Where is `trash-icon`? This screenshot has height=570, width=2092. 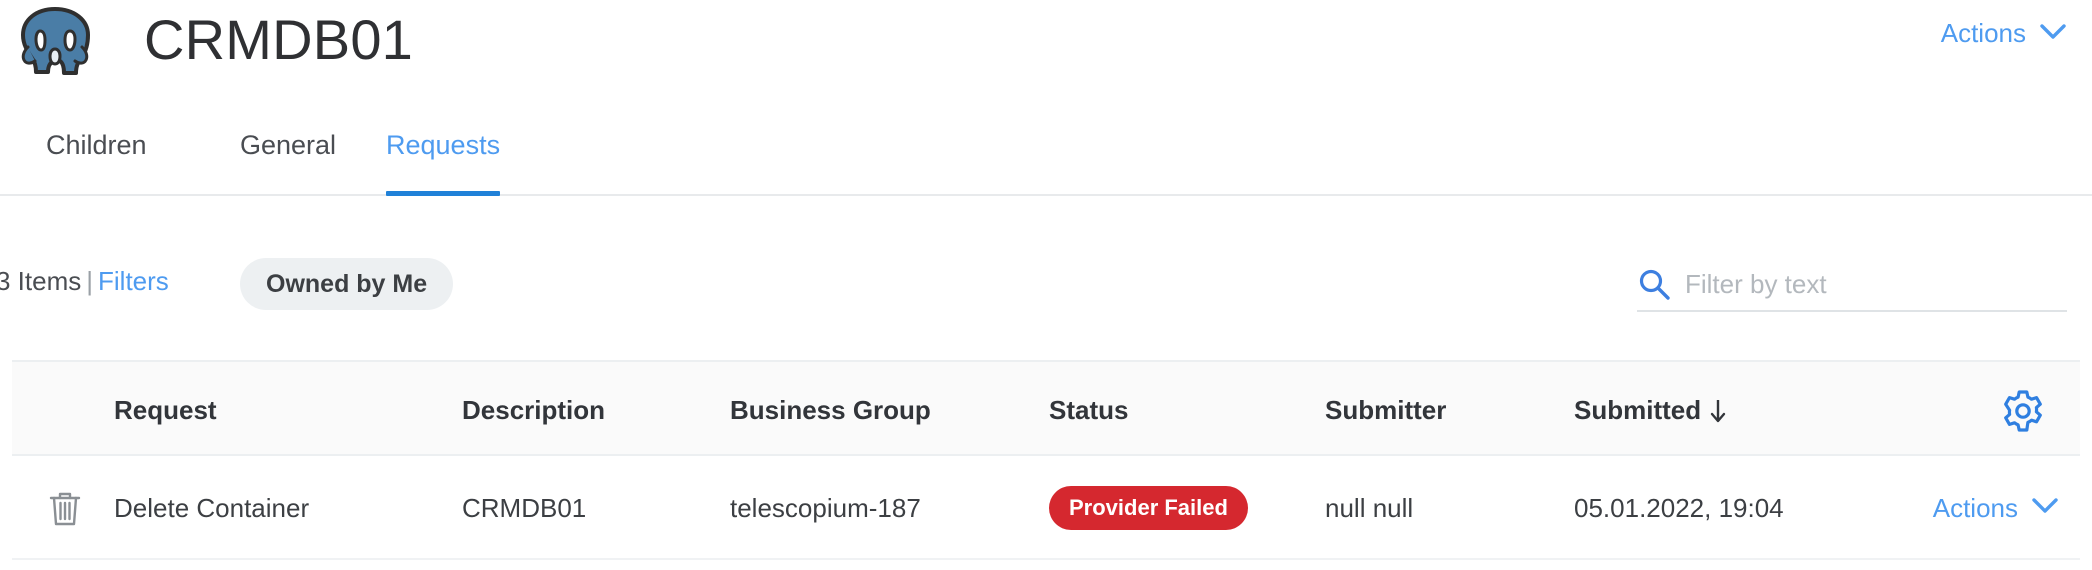 trash-icon is located at coordinates (65, 508).